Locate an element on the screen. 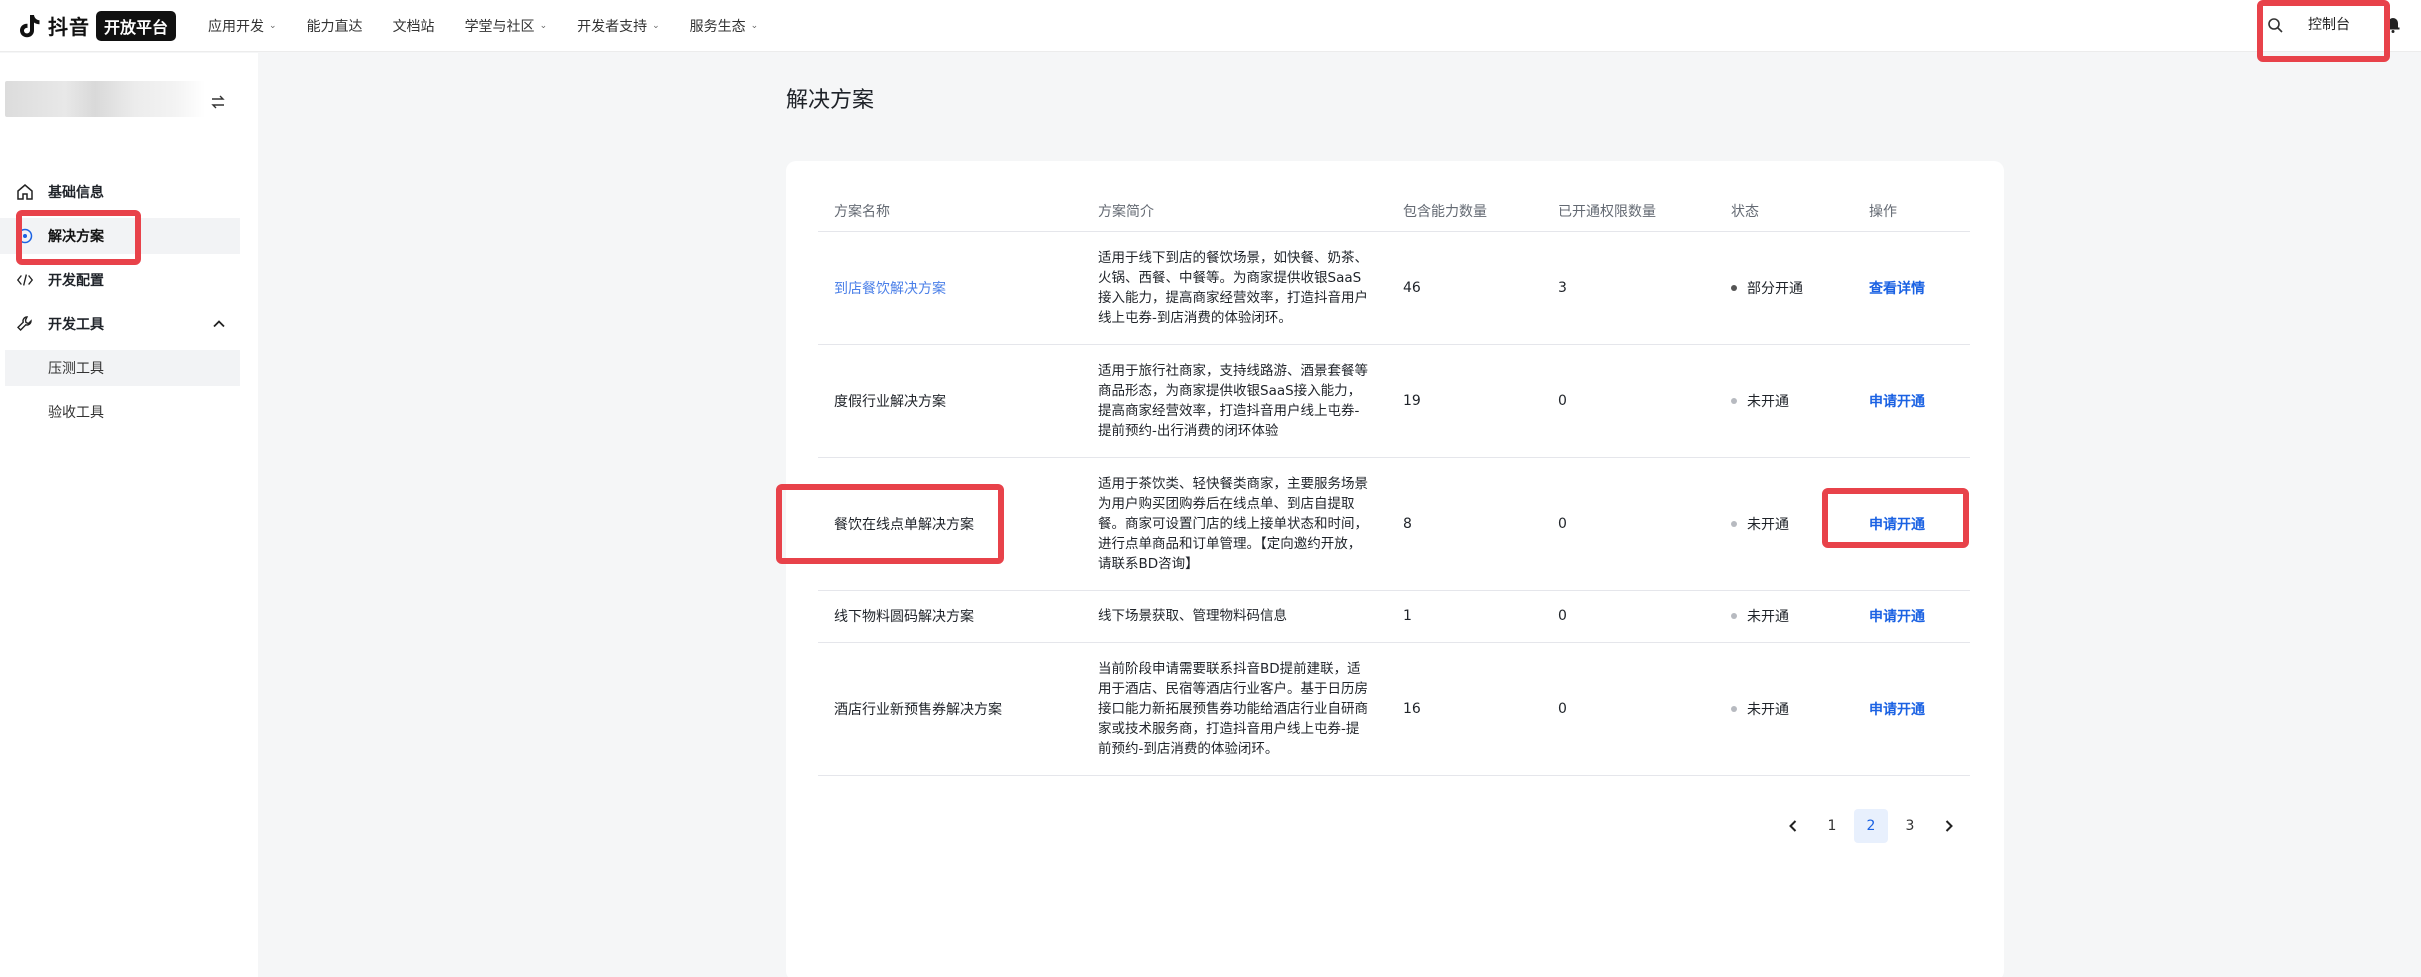  solution-name: 线下物料圆码解决方案 is located at coordinates (904, 617).